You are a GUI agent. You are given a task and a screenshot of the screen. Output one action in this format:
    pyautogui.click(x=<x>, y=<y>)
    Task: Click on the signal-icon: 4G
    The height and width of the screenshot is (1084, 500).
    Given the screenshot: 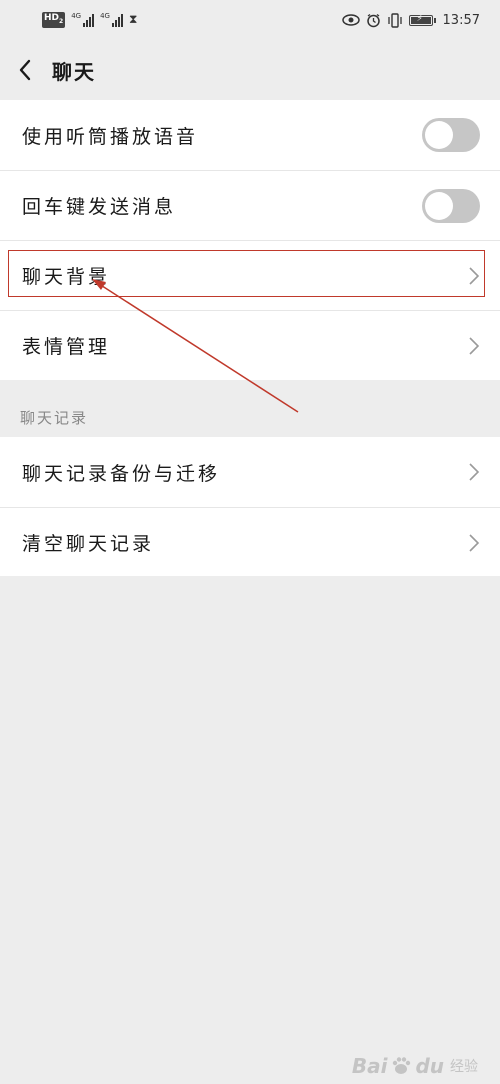 What is the action you would take?
    pyautogui.click(x=83, y=19)
    